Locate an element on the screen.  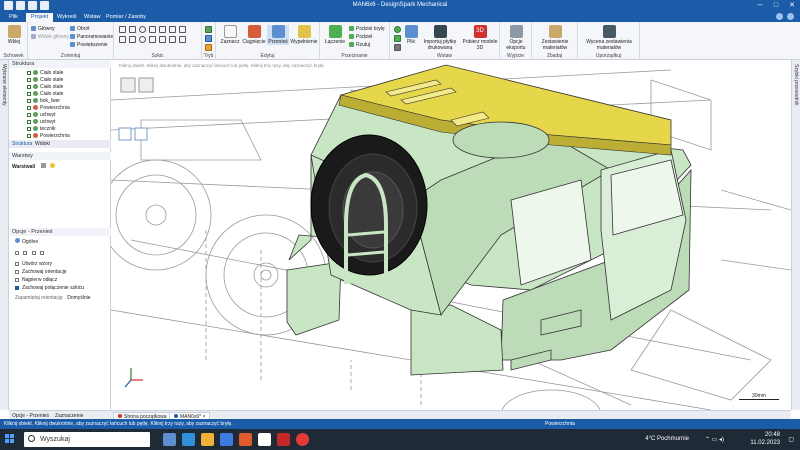
task-view-icon is located at coordinates (169, 439).